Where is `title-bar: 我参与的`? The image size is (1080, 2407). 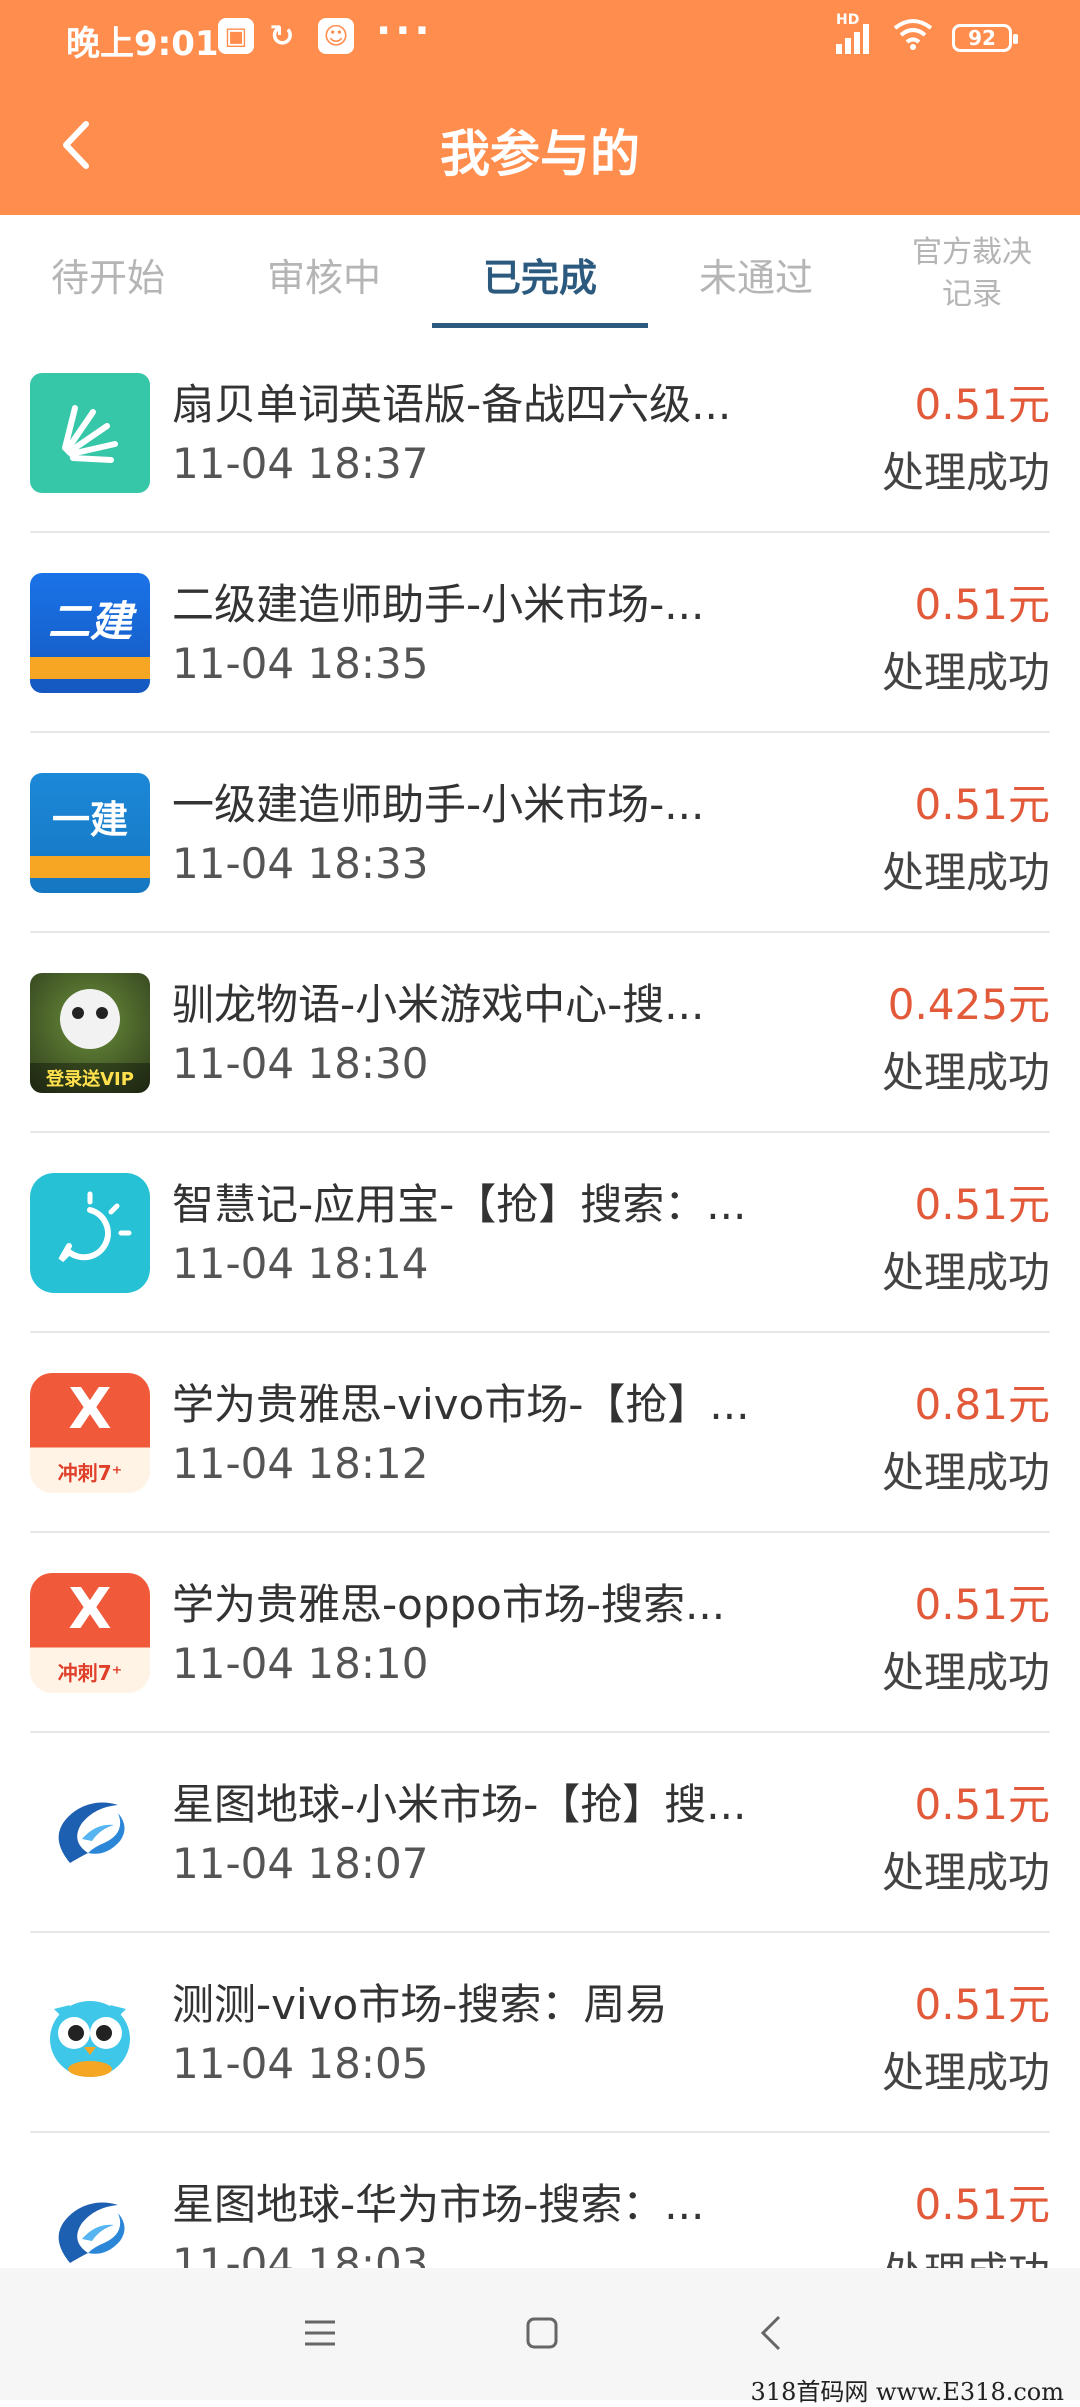
title-bar: 我参与的 is located at coordinates (540, 147).